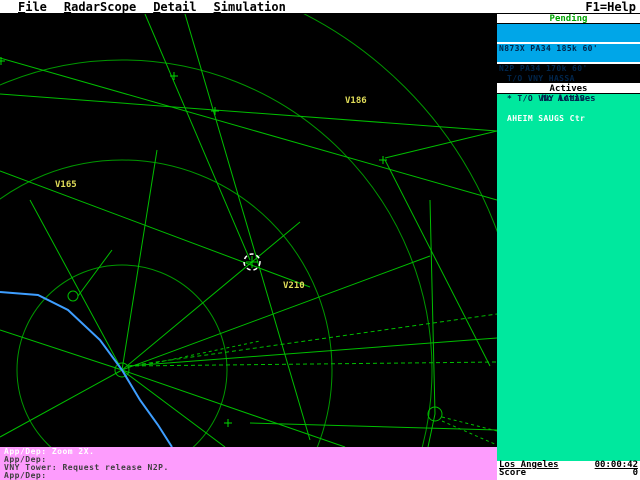  Describe the element at coordinates (610, 7) in the screenshot. I see `help-shortcut: F1=Help` at that location.